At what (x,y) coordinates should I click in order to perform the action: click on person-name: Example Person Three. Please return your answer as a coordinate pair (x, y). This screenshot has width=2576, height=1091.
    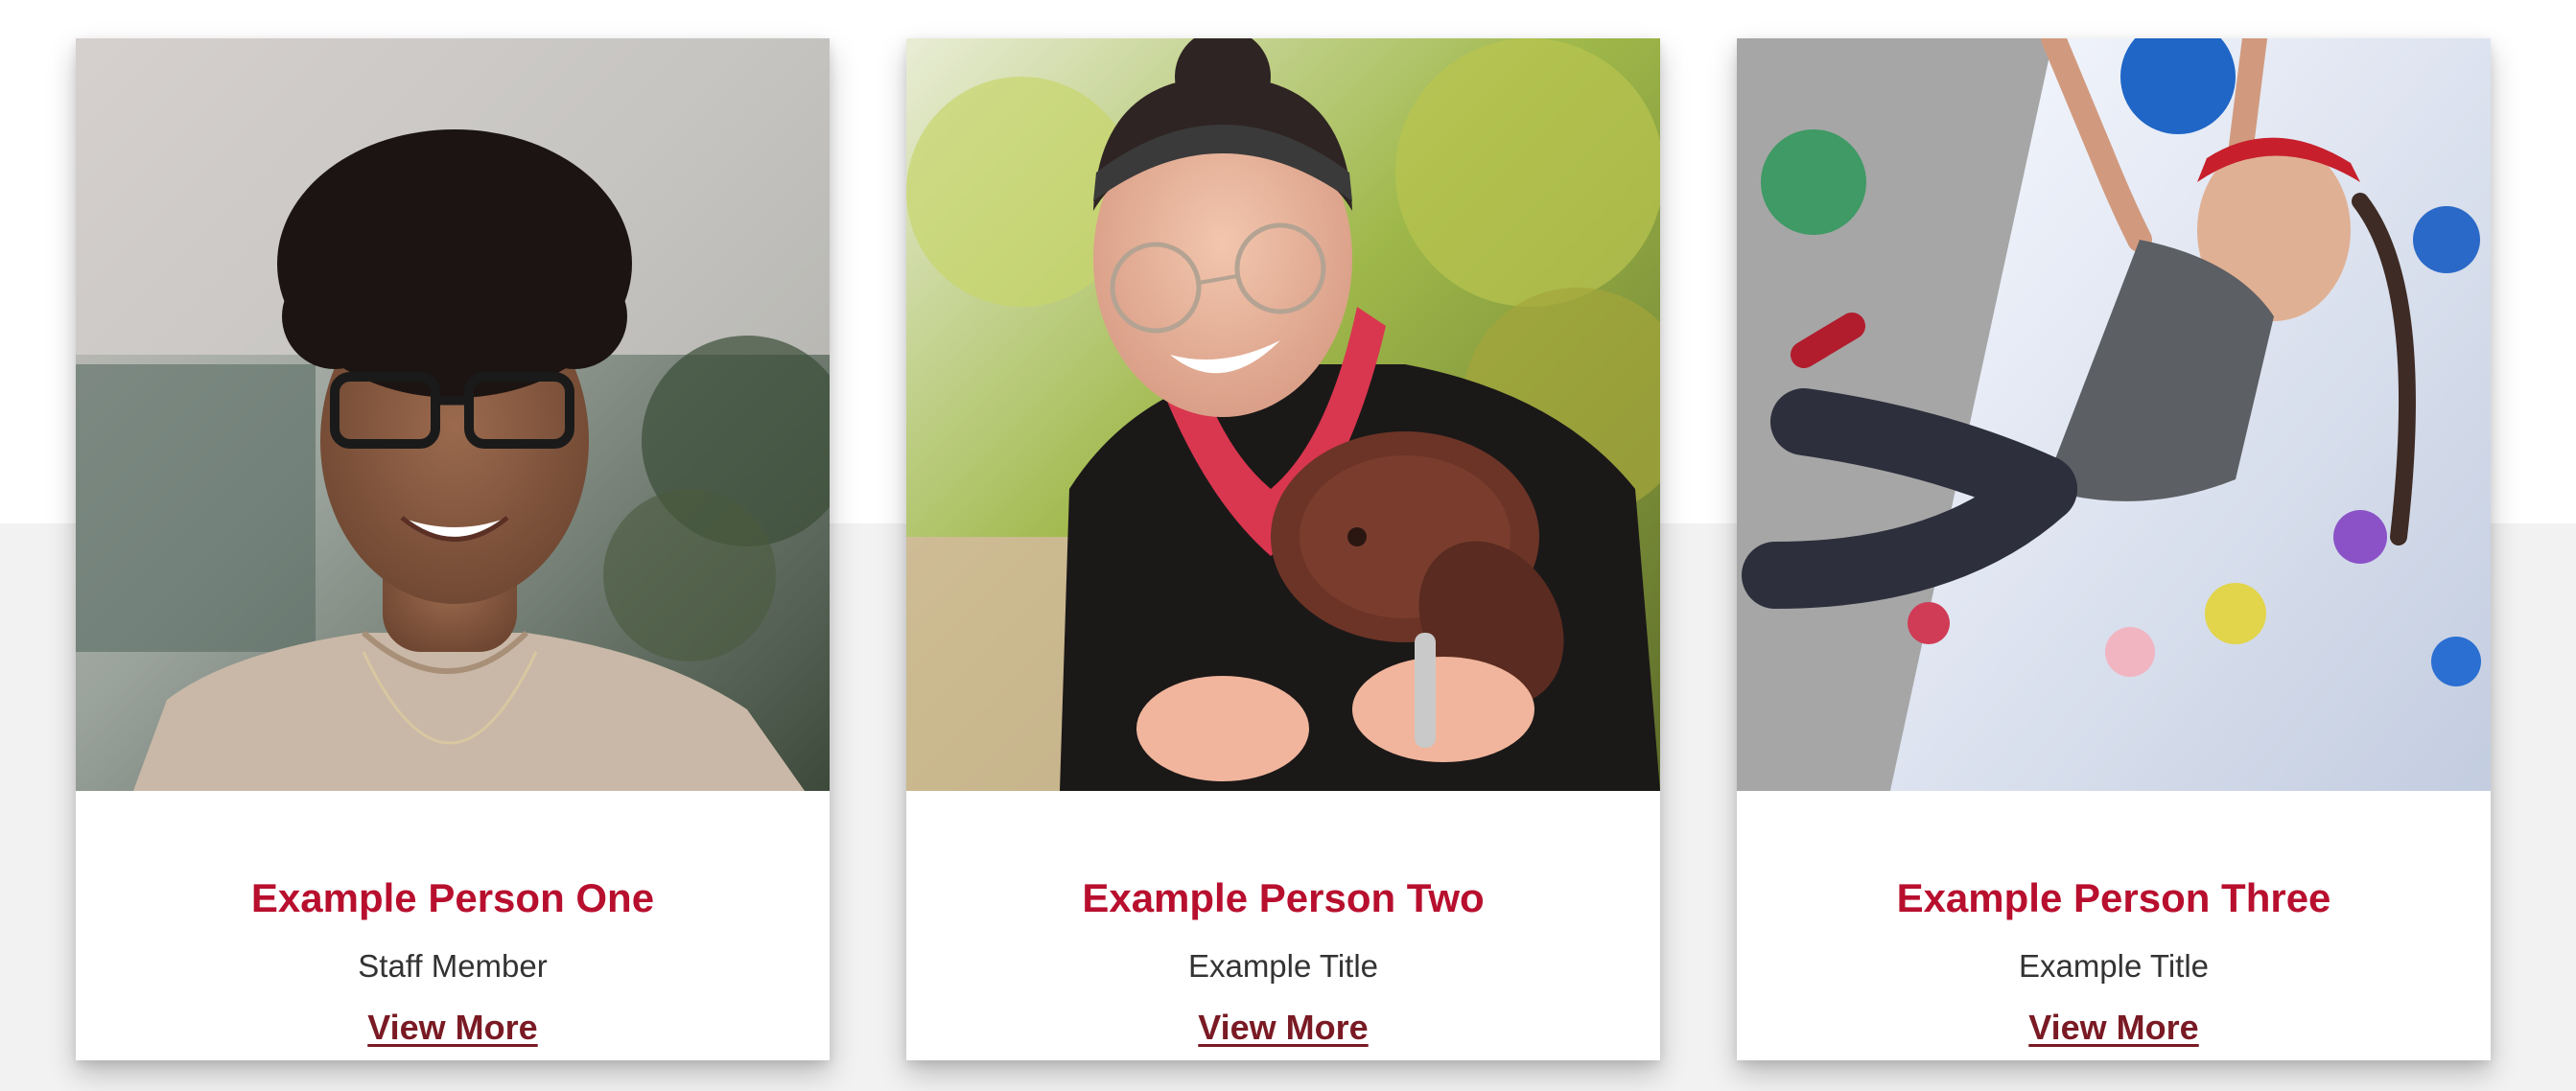
    Looking at the image, I should click on (2113, 897).